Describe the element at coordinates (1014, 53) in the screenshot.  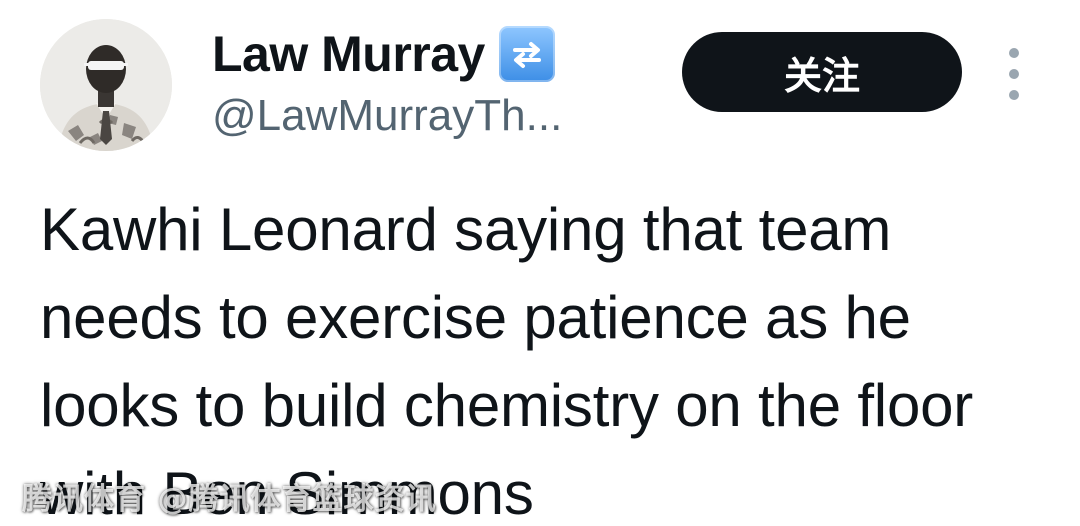
I see `vertical-ellipsis-icon` at that location.